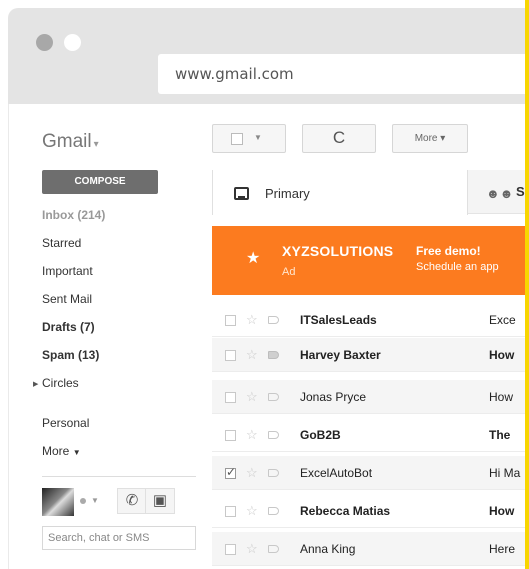 Image resolution: width=529 pixels, height=569 pixels. I want to click on avatar, so click(58, 502).